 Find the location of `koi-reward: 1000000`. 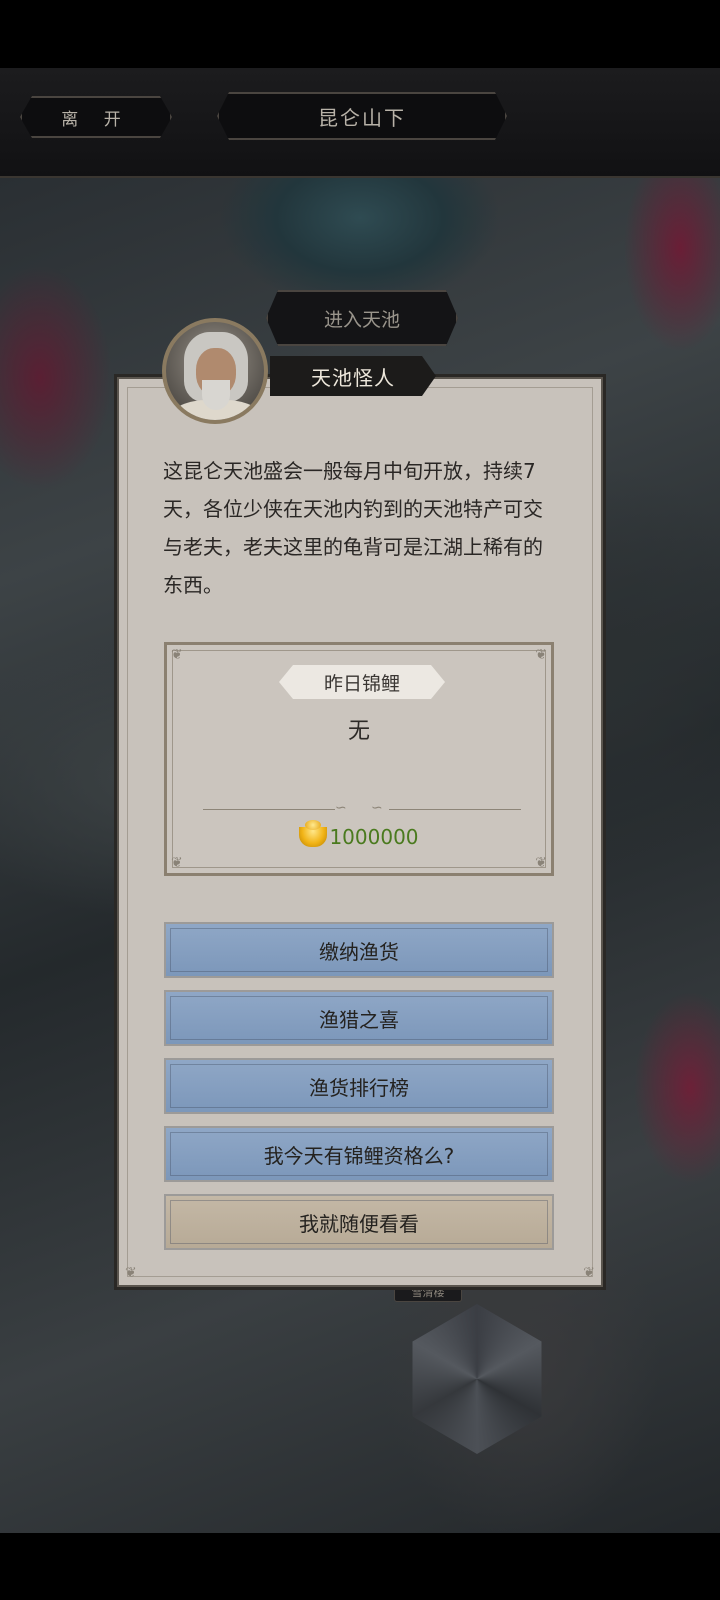

koi-reward: 1000000 is located at coordinates (359, 834).